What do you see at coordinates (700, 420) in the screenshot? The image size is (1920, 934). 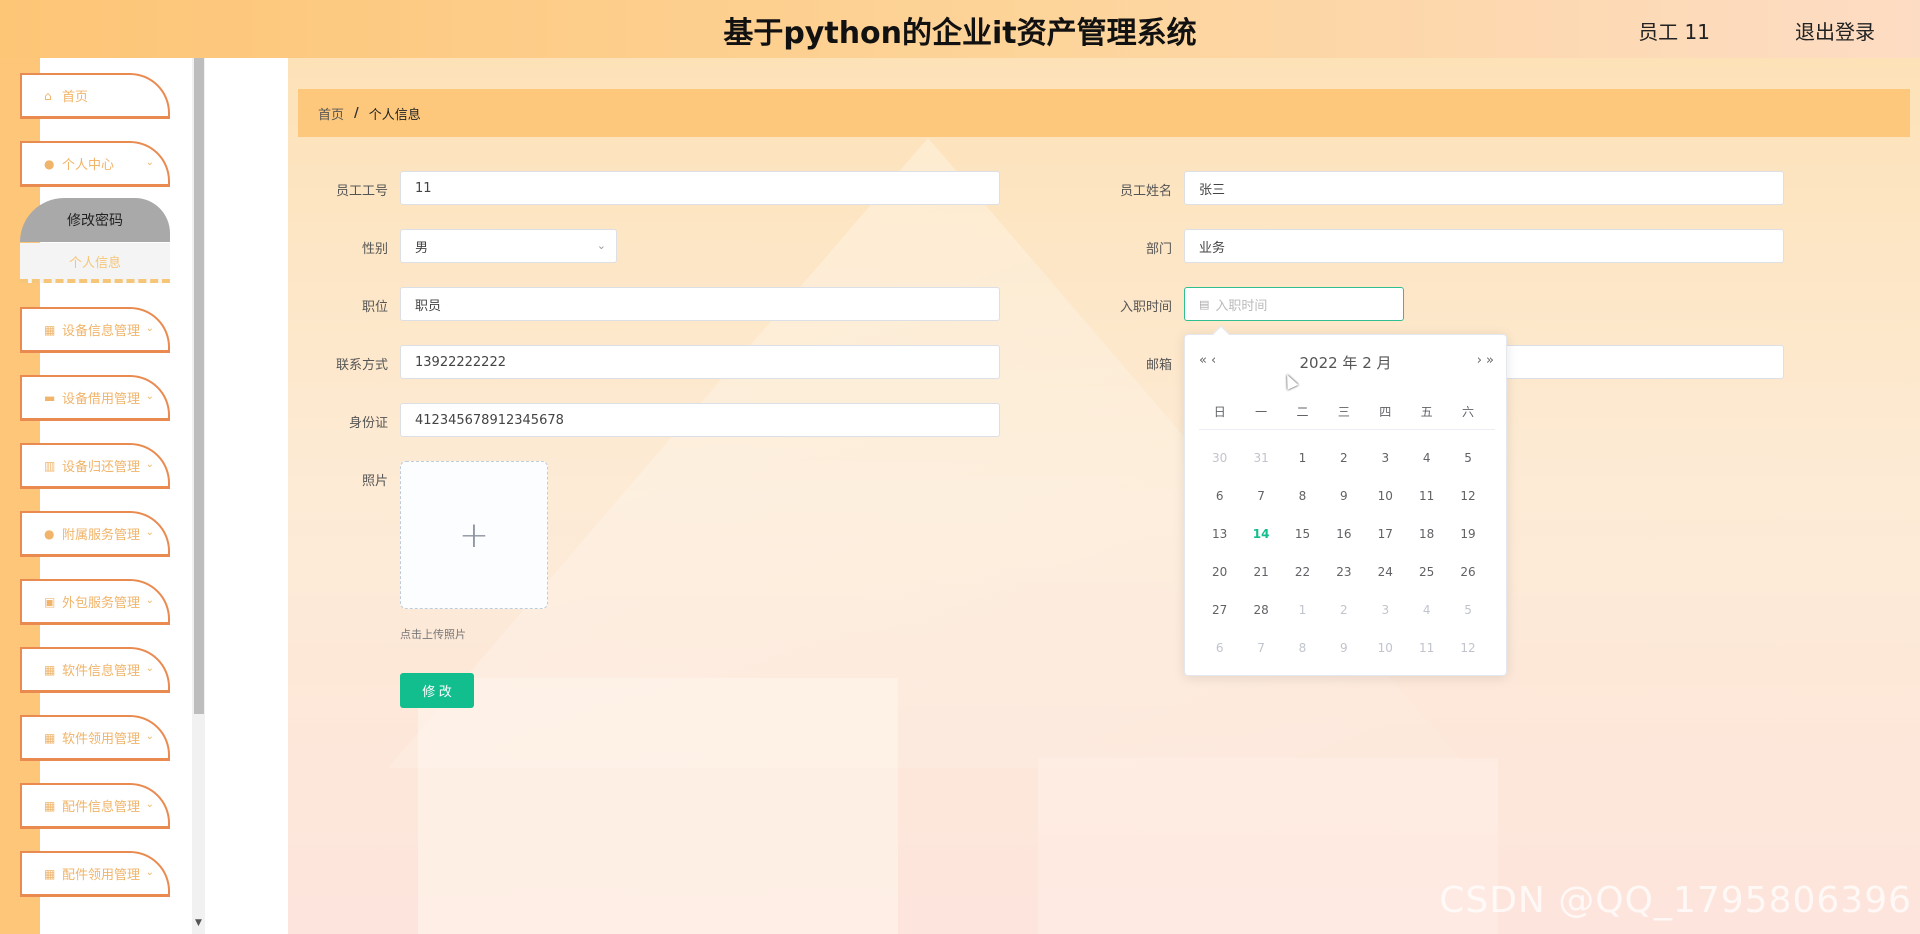 I see `id-card-input: 412345678912345678` at bounding box center [700, 420].